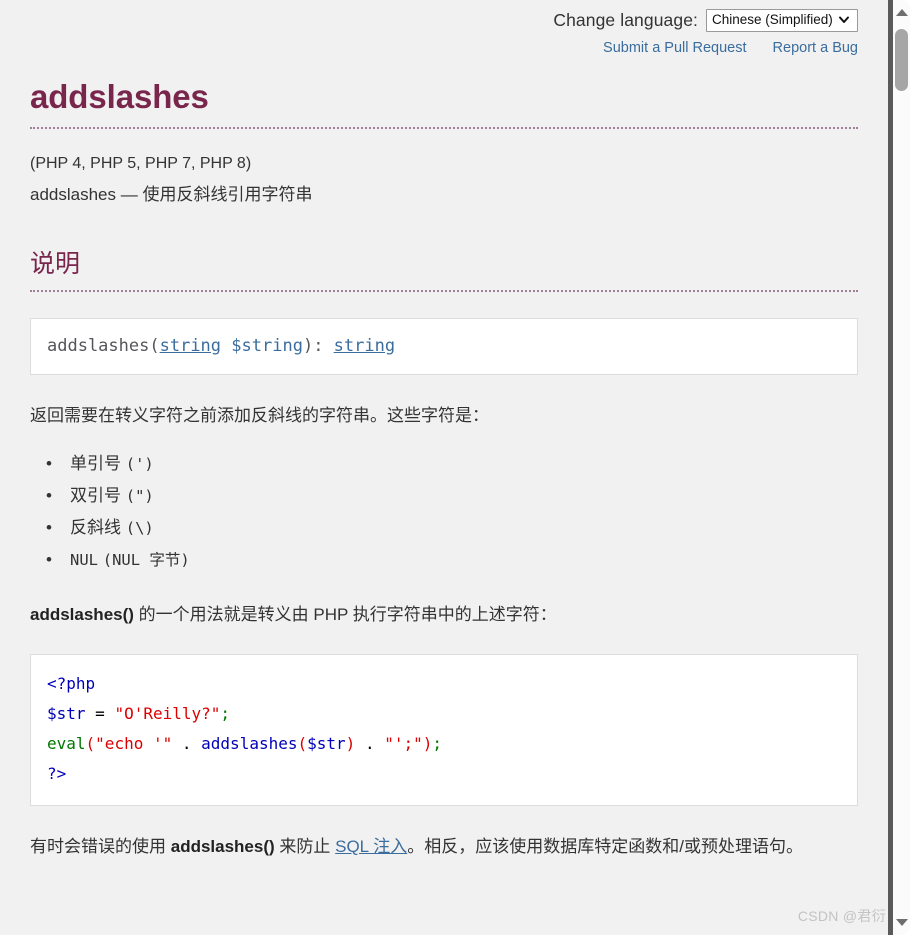 This screenshot has height=935, width=910. What do you see at coordinates (815, 48) in the screenshot?
I see `report-bug-link: Report a Bug` at bounding box center [815, 48].